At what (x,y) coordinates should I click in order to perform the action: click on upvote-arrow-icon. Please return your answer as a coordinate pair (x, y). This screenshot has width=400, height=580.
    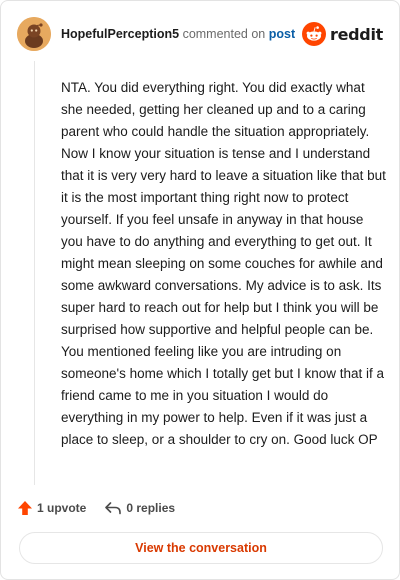
    Looking at the image, I should click on (25, 508).